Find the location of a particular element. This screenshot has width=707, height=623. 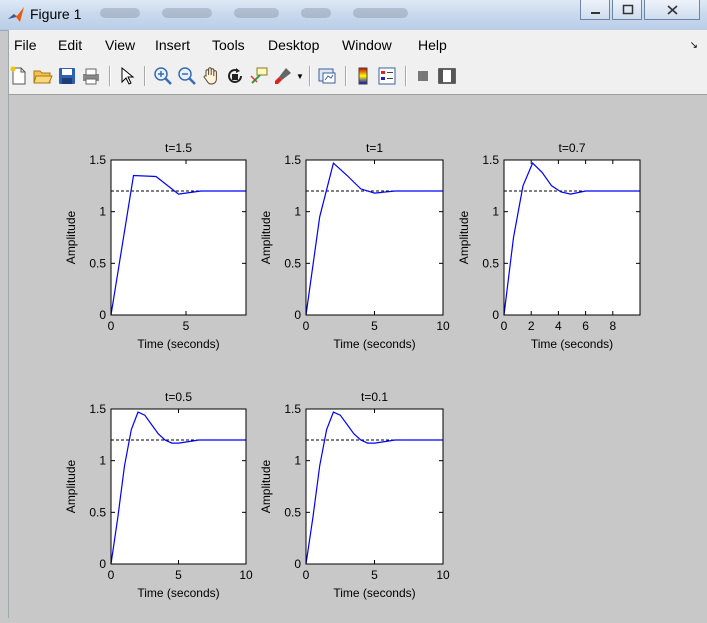

subplot-1: 0 0.5 1 1.5 0 5 t=1.5 Time (seconds) Amplitude is located at coordinates (155, 246).